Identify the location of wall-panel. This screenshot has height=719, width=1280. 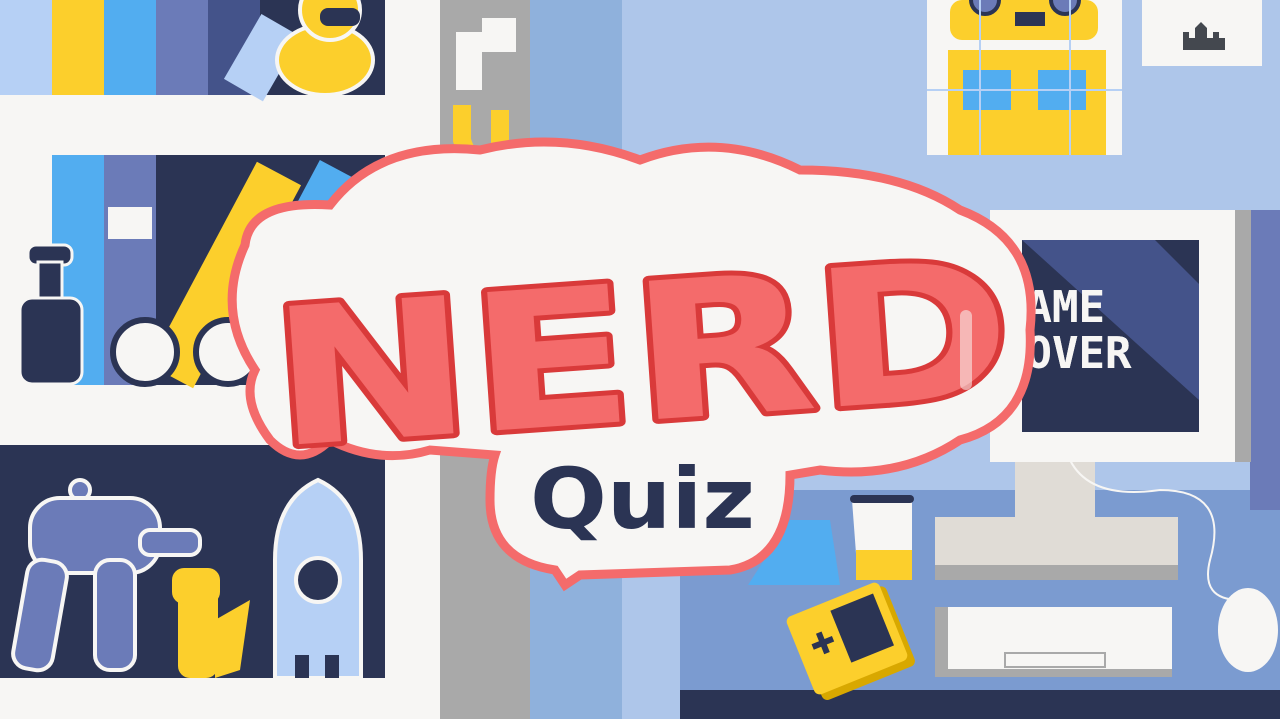
(1265, 360).